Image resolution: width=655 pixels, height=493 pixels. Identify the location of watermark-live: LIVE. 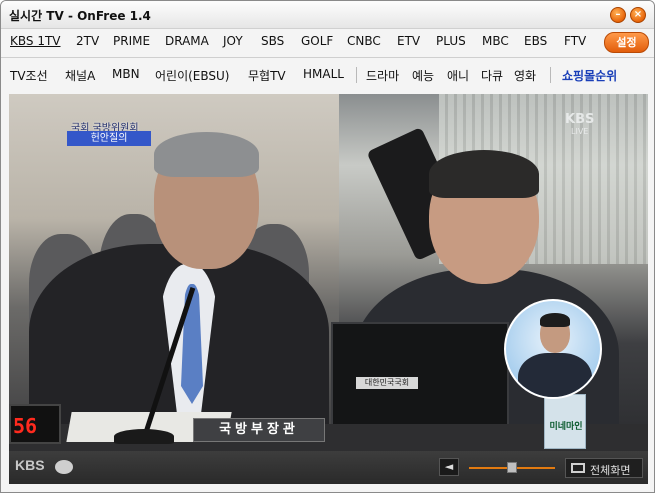
(580, 131).